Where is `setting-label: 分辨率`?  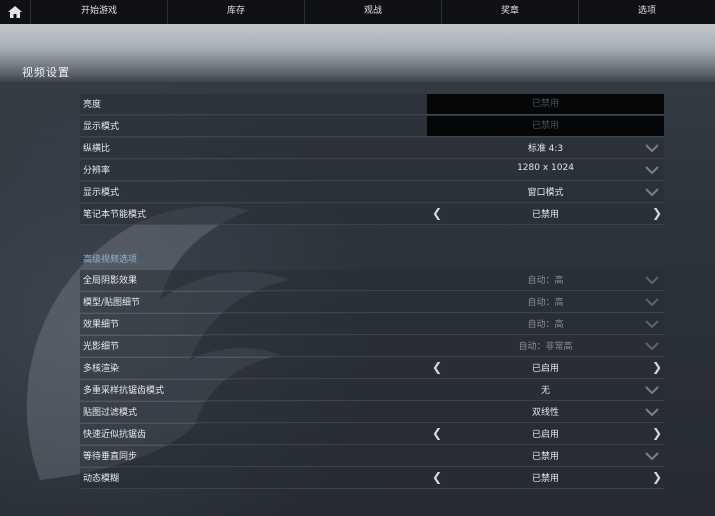
setting-label: 分辨率 is located at coordinates (97, 171).